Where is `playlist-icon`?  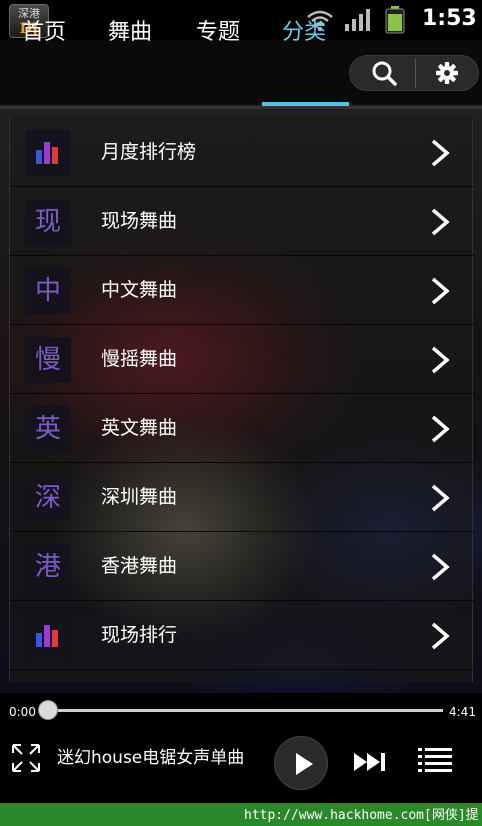
playlist-icon is located at coordinates (435, 760).